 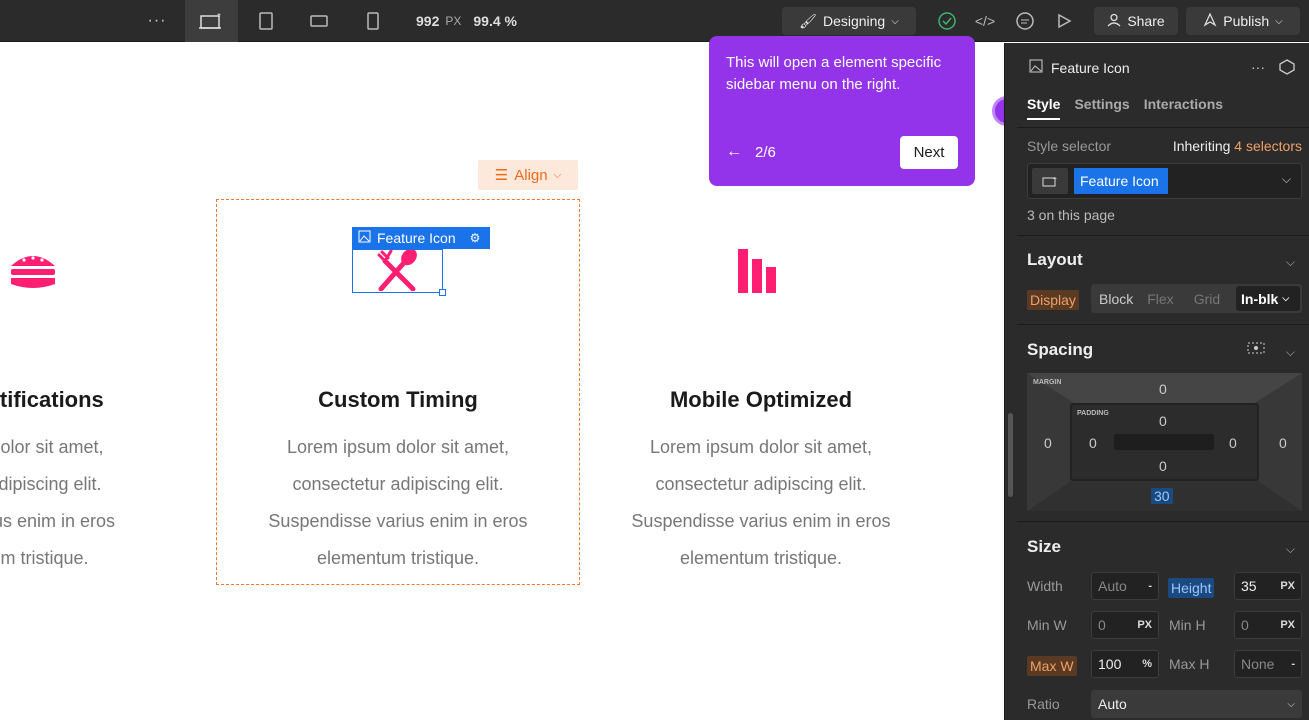 I want to click on margin-right-value: 0, so click(x=1283, y=443).